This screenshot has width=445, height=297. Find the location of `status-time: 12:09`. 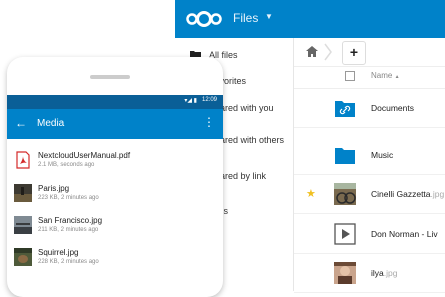

status-time: 12:09 is located at coordinates (209, 100).